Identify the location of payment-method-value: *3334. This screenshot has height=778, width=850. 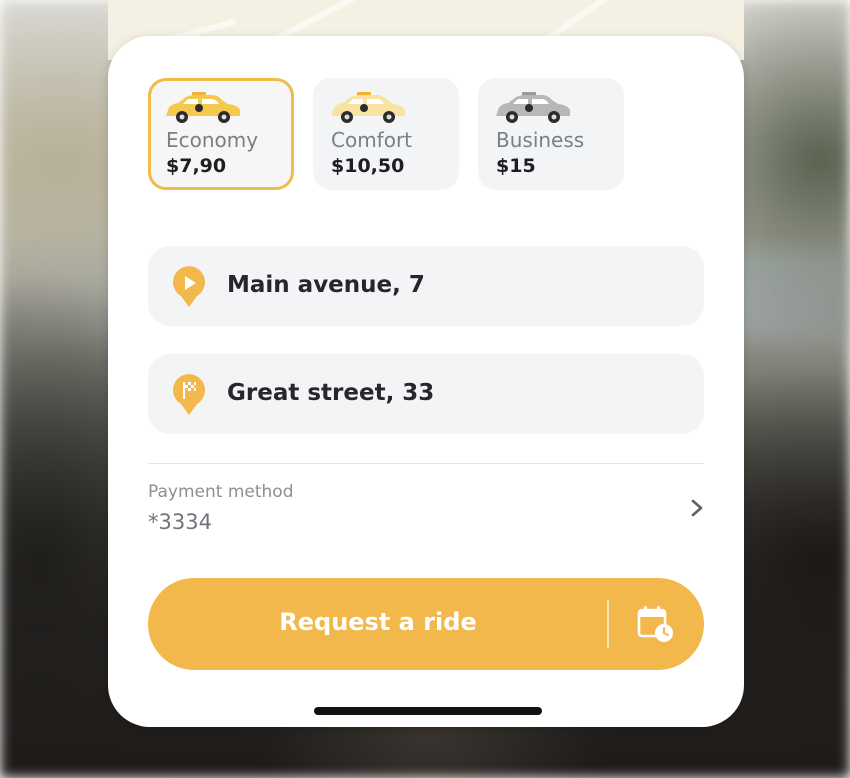
(180, 522).